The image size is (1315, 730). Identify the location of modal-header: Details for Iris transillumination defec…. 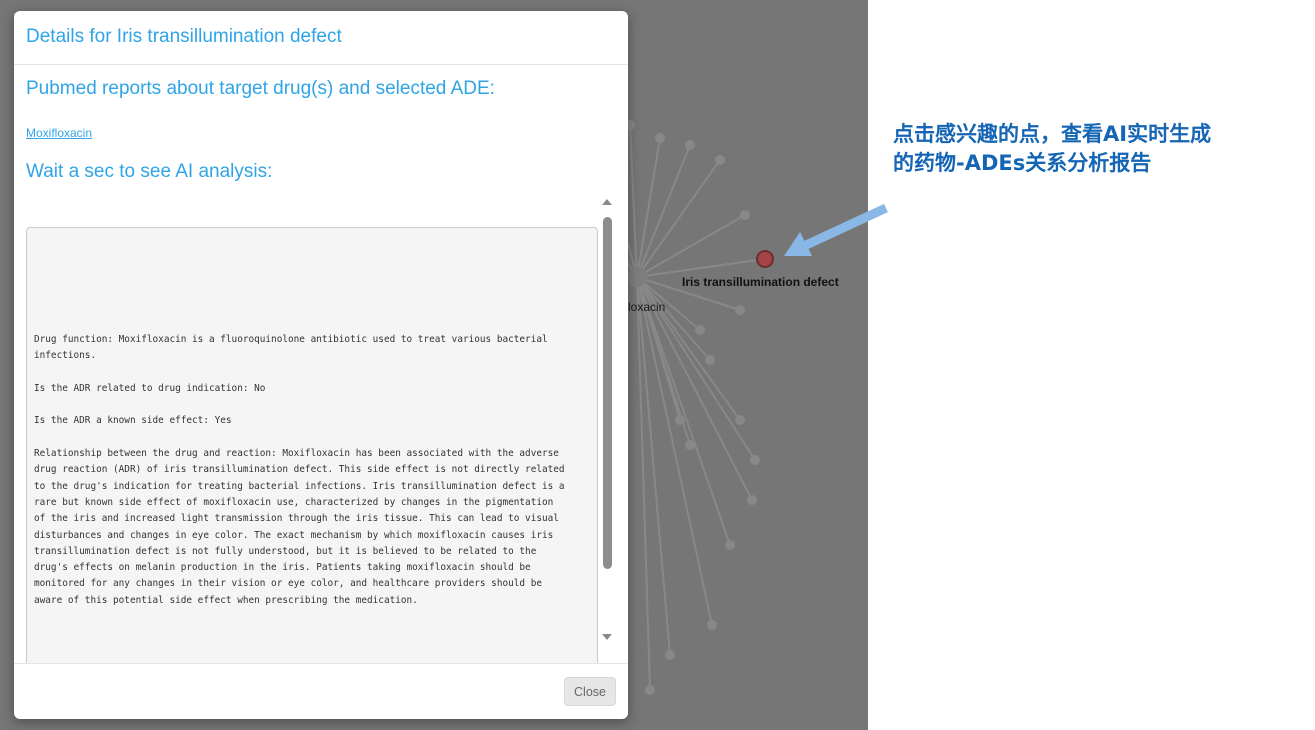
(321, 38).